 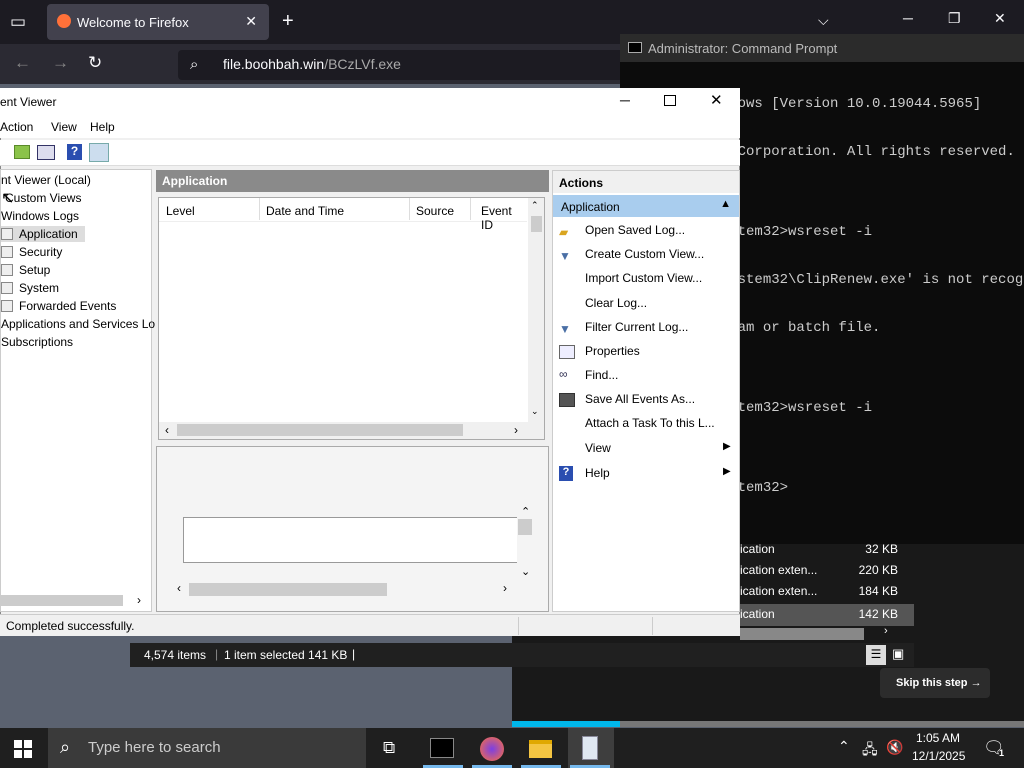 What do you see at coordinates (725, 204) in the screenshot?
I see `collapse-icon: ▲` at bounding box center [725, 204].